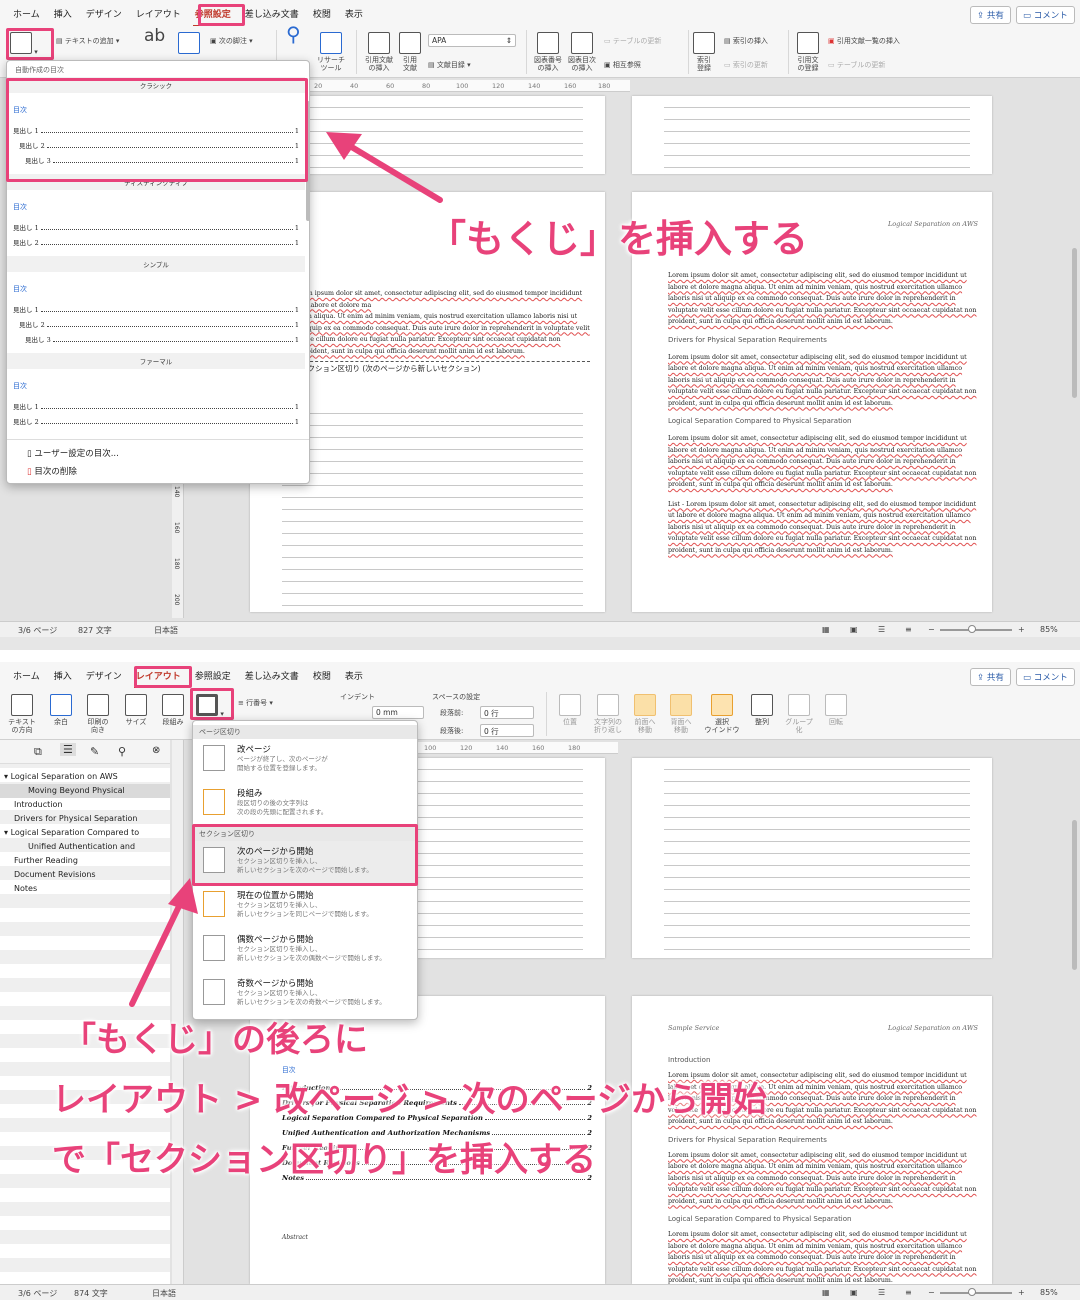  I want to click on orientation-button: 印刷の 向き, so click(98, 714).